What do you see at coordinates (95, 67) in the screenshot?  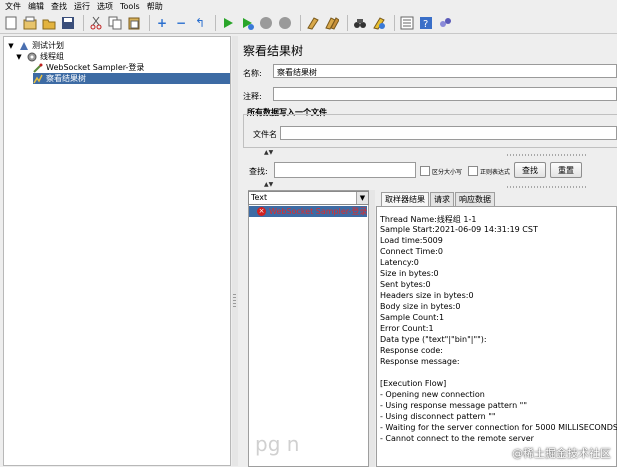 I see `tree-node-label: WebSocket Sampler-登录` at bounding box center [95, 67].